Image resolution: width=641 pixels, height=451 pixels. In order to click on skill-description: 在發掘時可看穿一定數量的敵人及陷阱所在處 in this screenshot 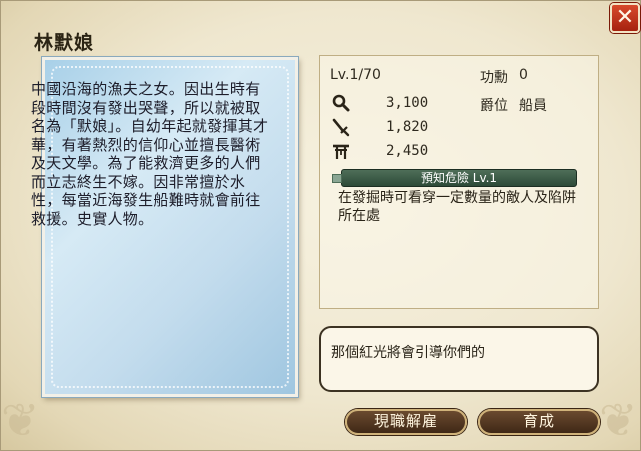, I will do `click(457, 207)`.